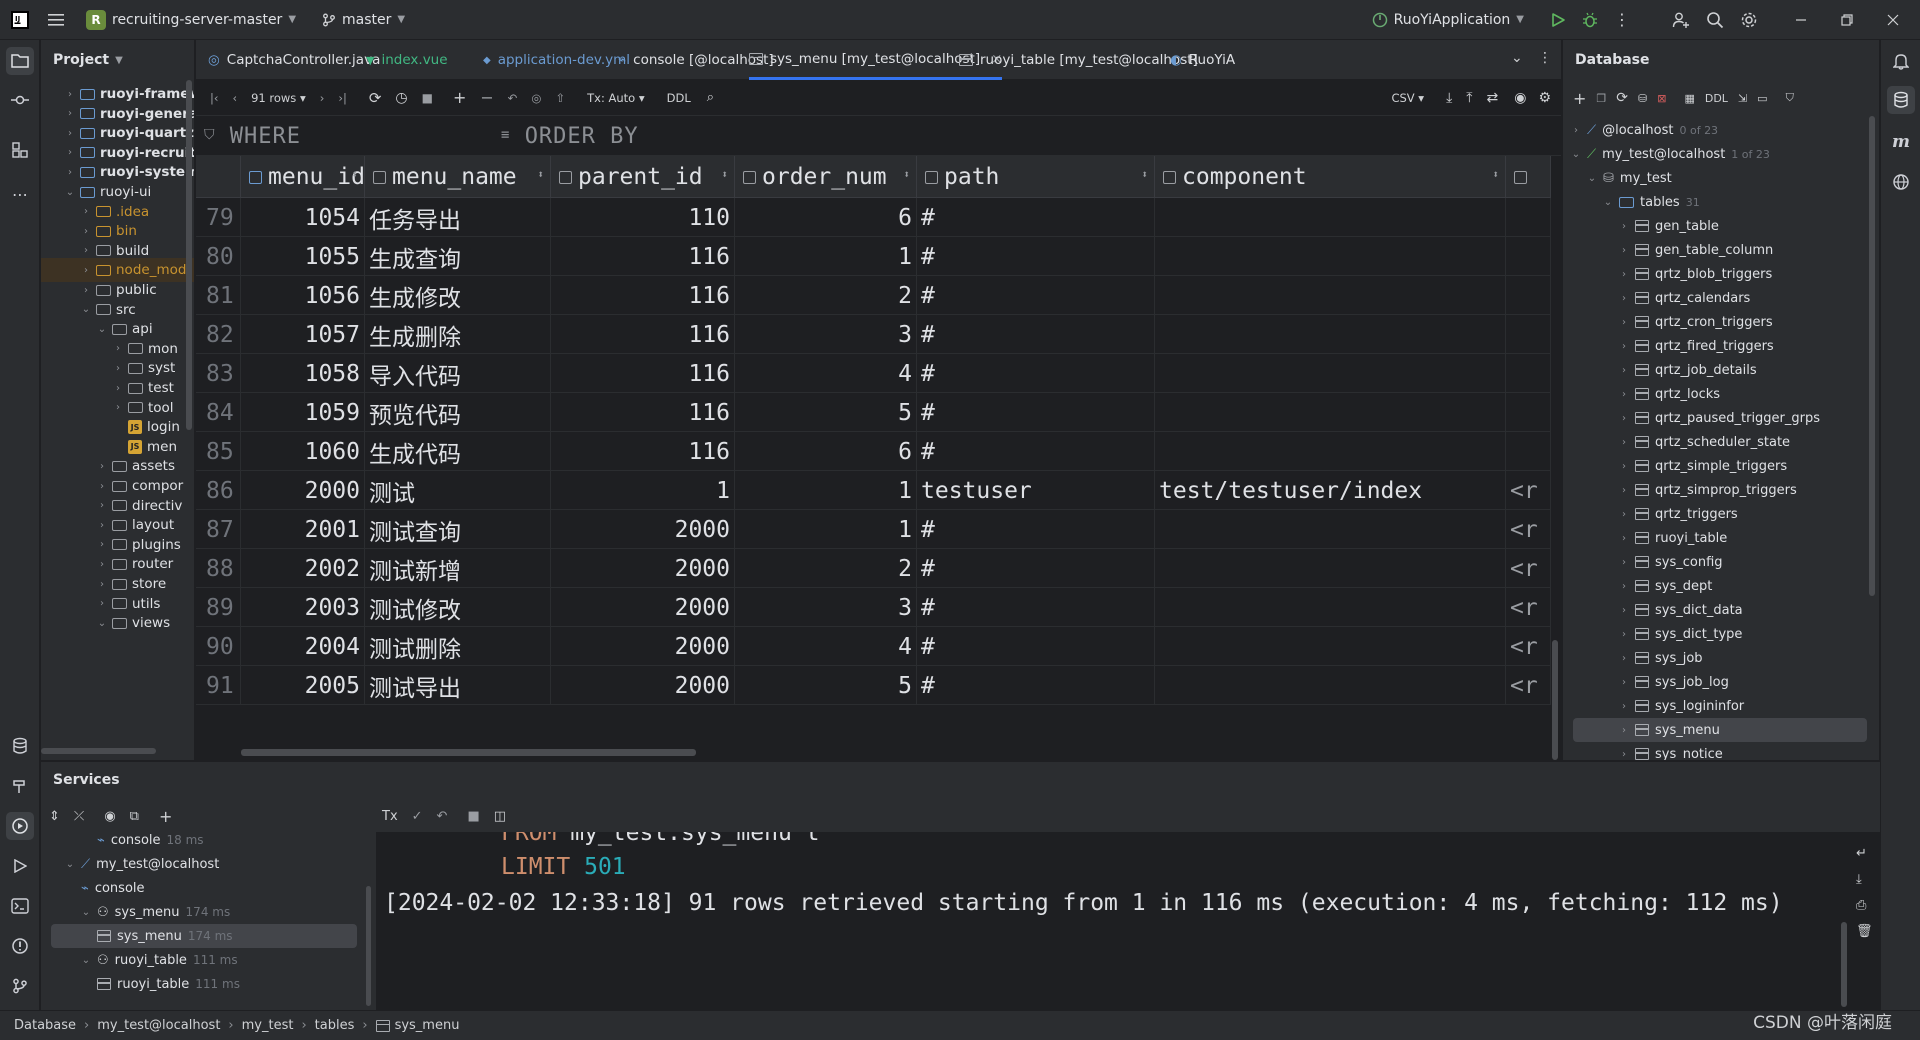 The height and width of the screenshot is (1040, 1920). What do you see at coordinates (1528, 685) in the screenshot?
I see `cell-extra: <r` at bounding box center [1528, 685].